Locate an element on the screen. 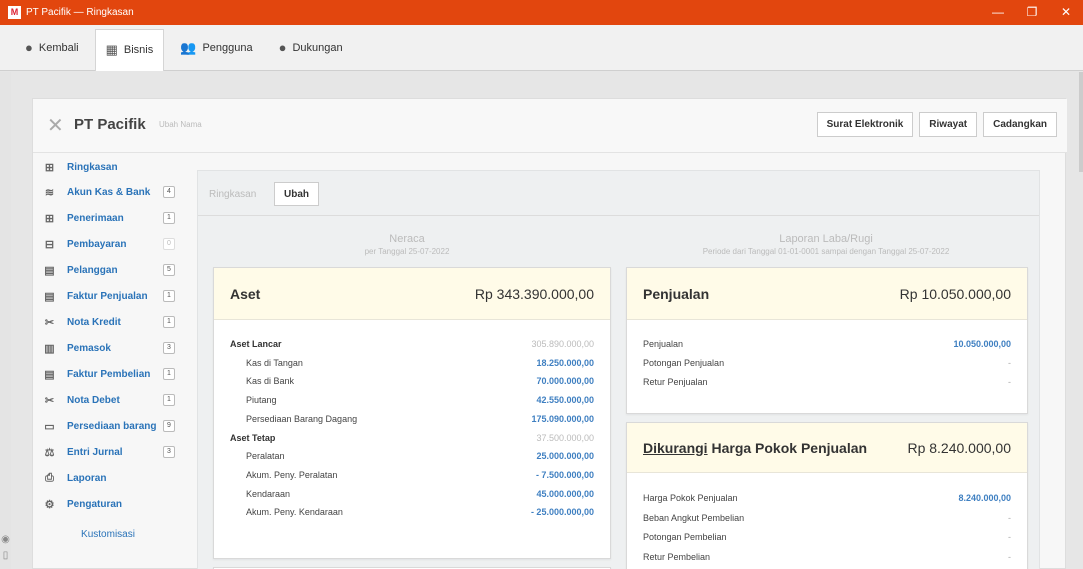 The width and height of the screenshot is (1083, 569). nav-business: ▦ Bisnis is located at coordinates (129, 49).